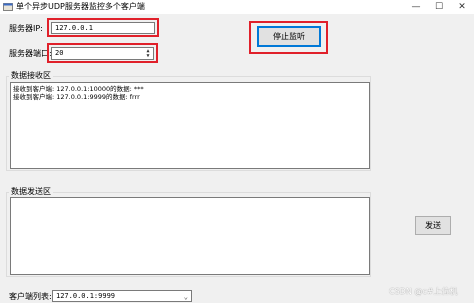  What do you see at coordinates (102, 53) in the screenshot?
I see `server-port-stepper: 20 ▲ ▼` at bounding box center [102, 53].